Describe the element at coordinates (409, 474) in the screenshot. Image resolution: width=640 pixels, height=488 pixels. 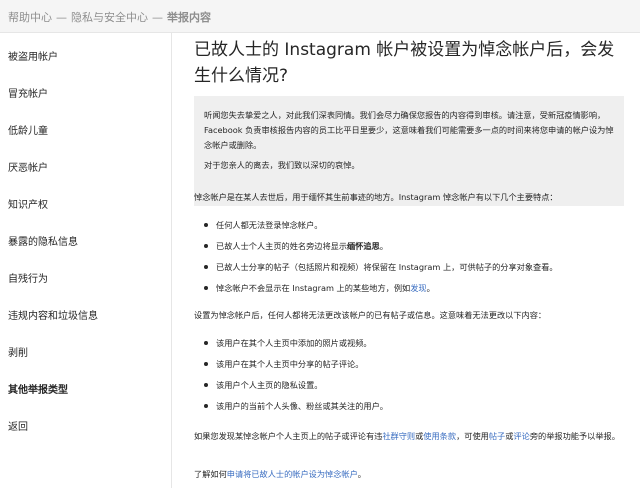
I see `learn-more-paragraph: 了解如何申请将已故人士的帐户设为悼念帐户。` at that location.